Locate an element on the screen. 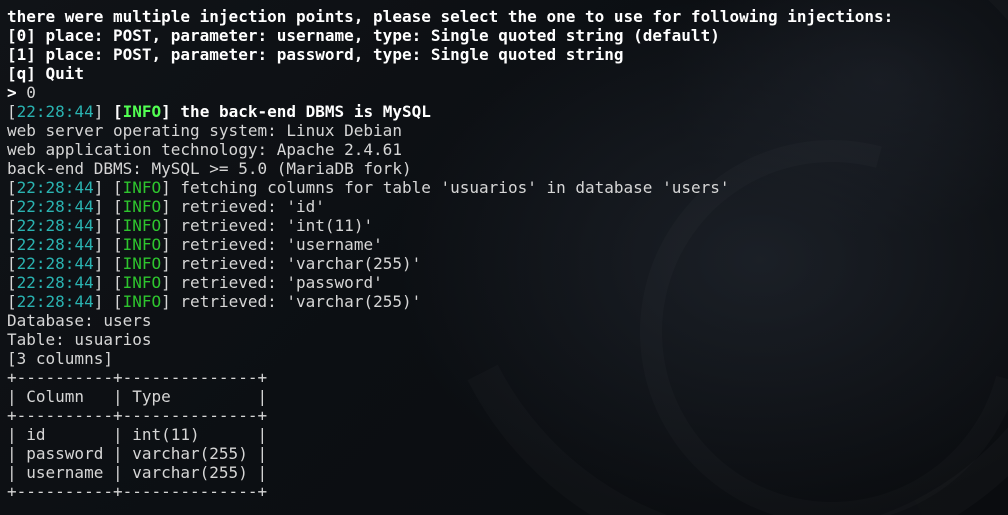 The width and height of the screenshot is (1008, 515). log-message: retrieved: 'int(11)' is located at coordinates (277, 225).